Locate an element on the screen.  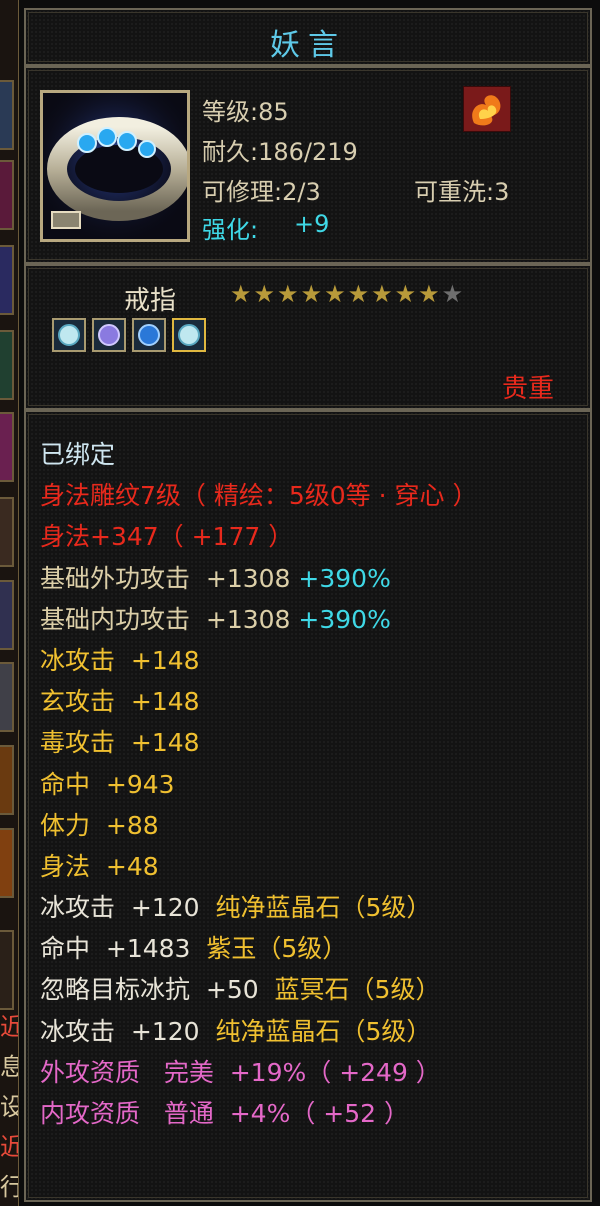
attribute-row: 内攻资质 普通 +4%（ +52 ） is located at coordinates (258, 1113).